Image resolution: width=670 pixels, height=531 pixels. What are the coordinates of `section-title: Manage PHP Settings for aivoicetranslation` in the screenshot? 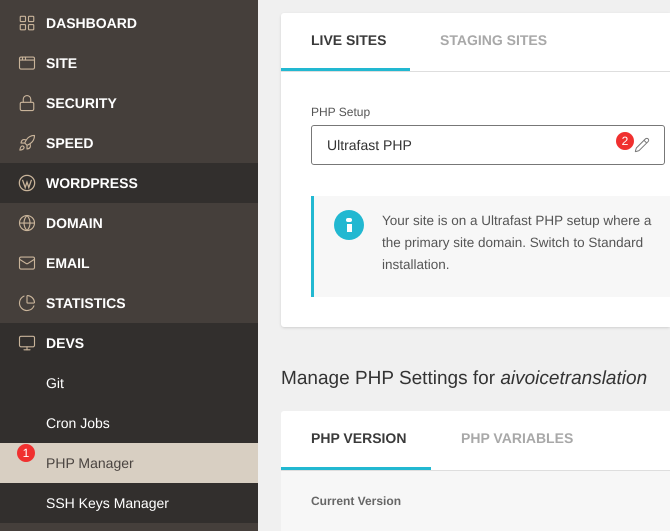 It's located at (464, 379).